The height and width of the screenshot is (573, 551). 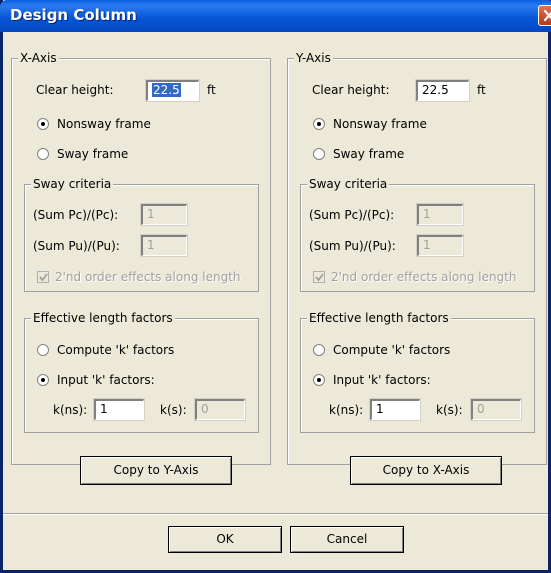 I want to click on x-sum-pc-input: 1, so click(x=164, y=214).